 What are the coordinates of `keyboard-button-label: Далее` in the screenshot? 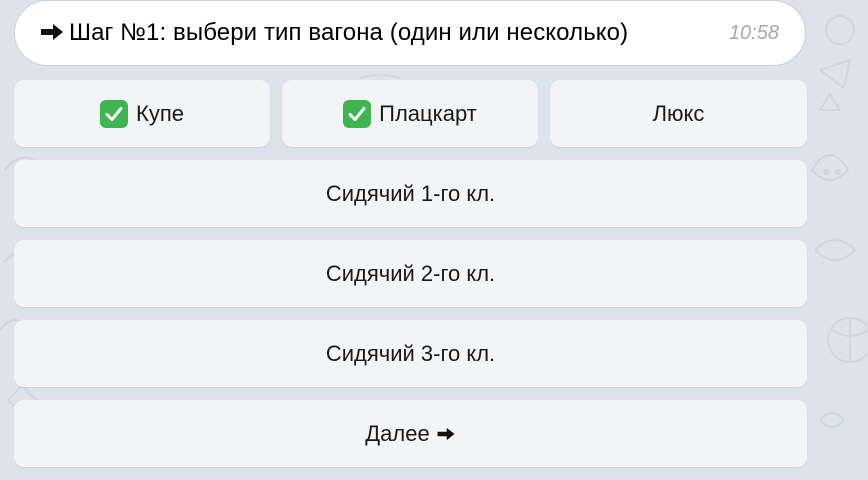 It's located at (397, 433).